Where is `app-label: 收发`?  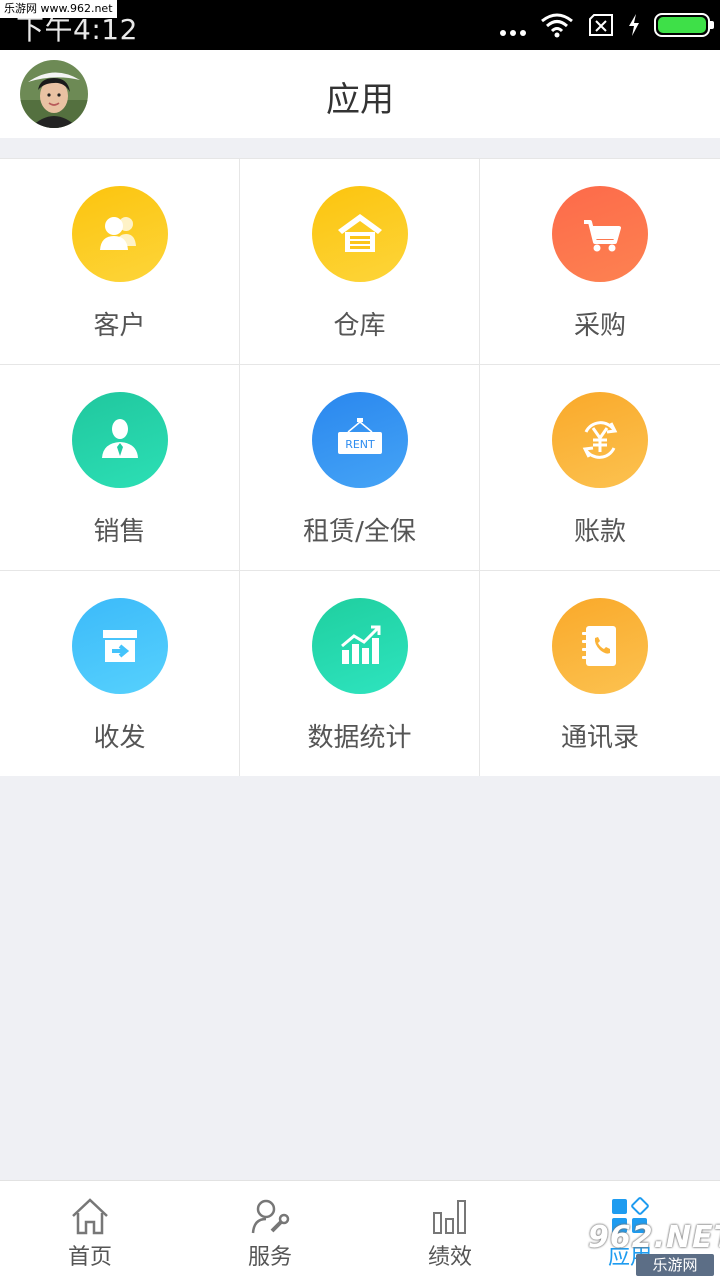
app-label: 收发 is located at coordinates (119, 738).